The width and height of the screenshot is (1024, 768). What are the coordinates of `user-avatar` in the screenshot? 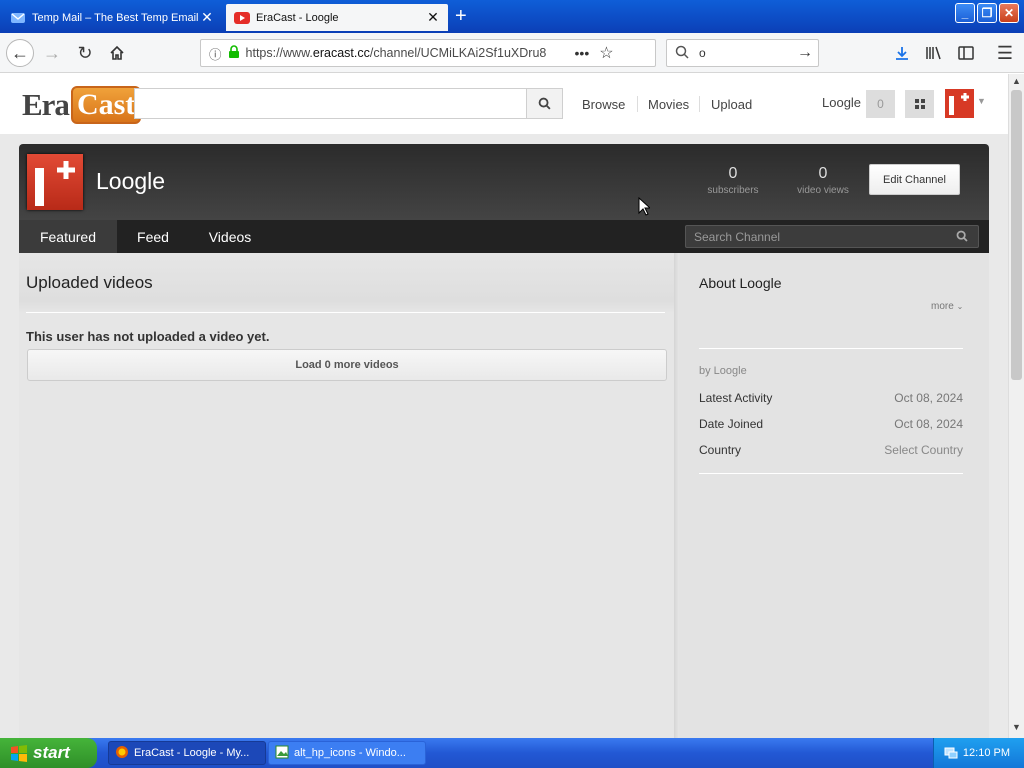 It's located at (959, 103).